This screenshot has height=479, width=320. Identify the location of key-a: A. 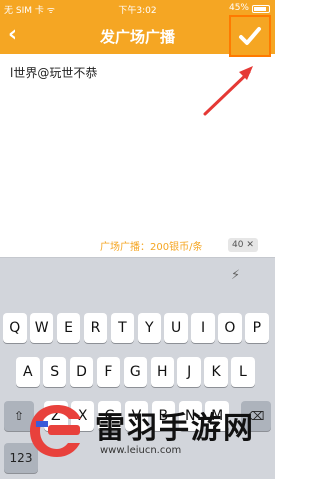
(28, 372).